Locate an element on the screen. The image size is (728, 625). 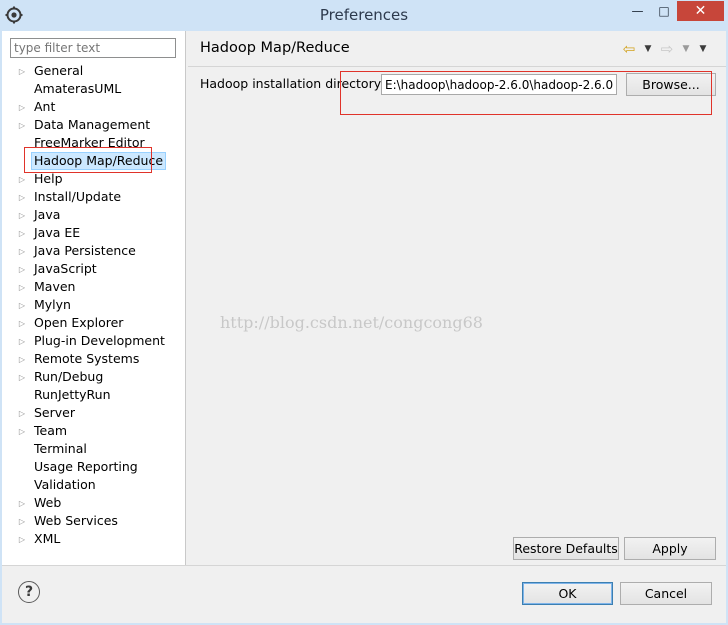
tree-item-label: AmaterasUML is located at coordinates (78, 88).